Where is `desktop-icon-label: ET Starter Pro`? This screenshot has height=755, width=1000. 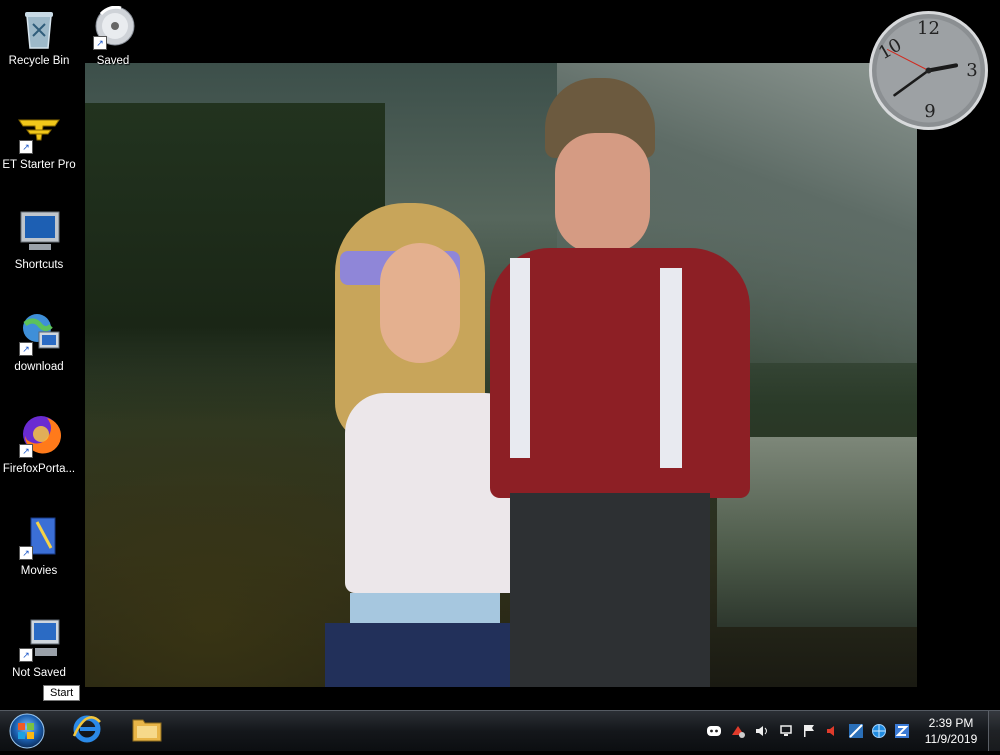 desktop-icon-label: ET Starter Pro is located at coordinates (39, 165).